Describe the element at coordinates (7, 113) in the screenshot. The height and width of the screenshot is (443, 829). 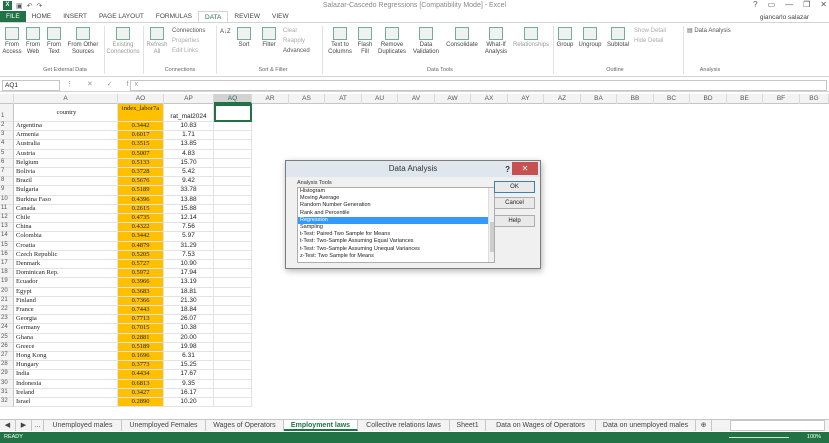
I see `row-number: 1` at that location.